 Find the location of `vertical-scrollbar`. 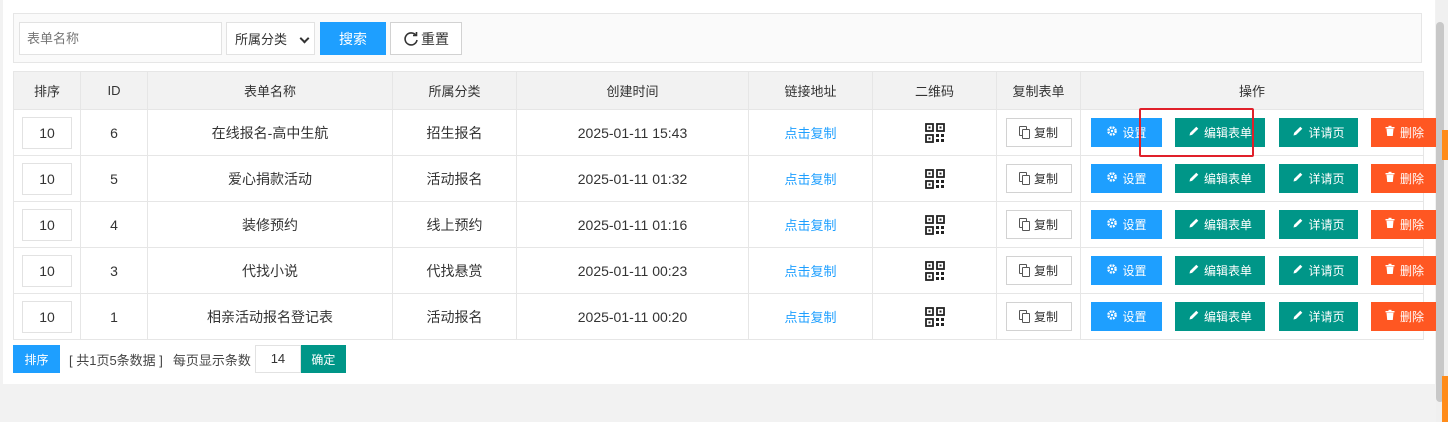

vertical-scrollbar is located at coordinates (1442, 211).